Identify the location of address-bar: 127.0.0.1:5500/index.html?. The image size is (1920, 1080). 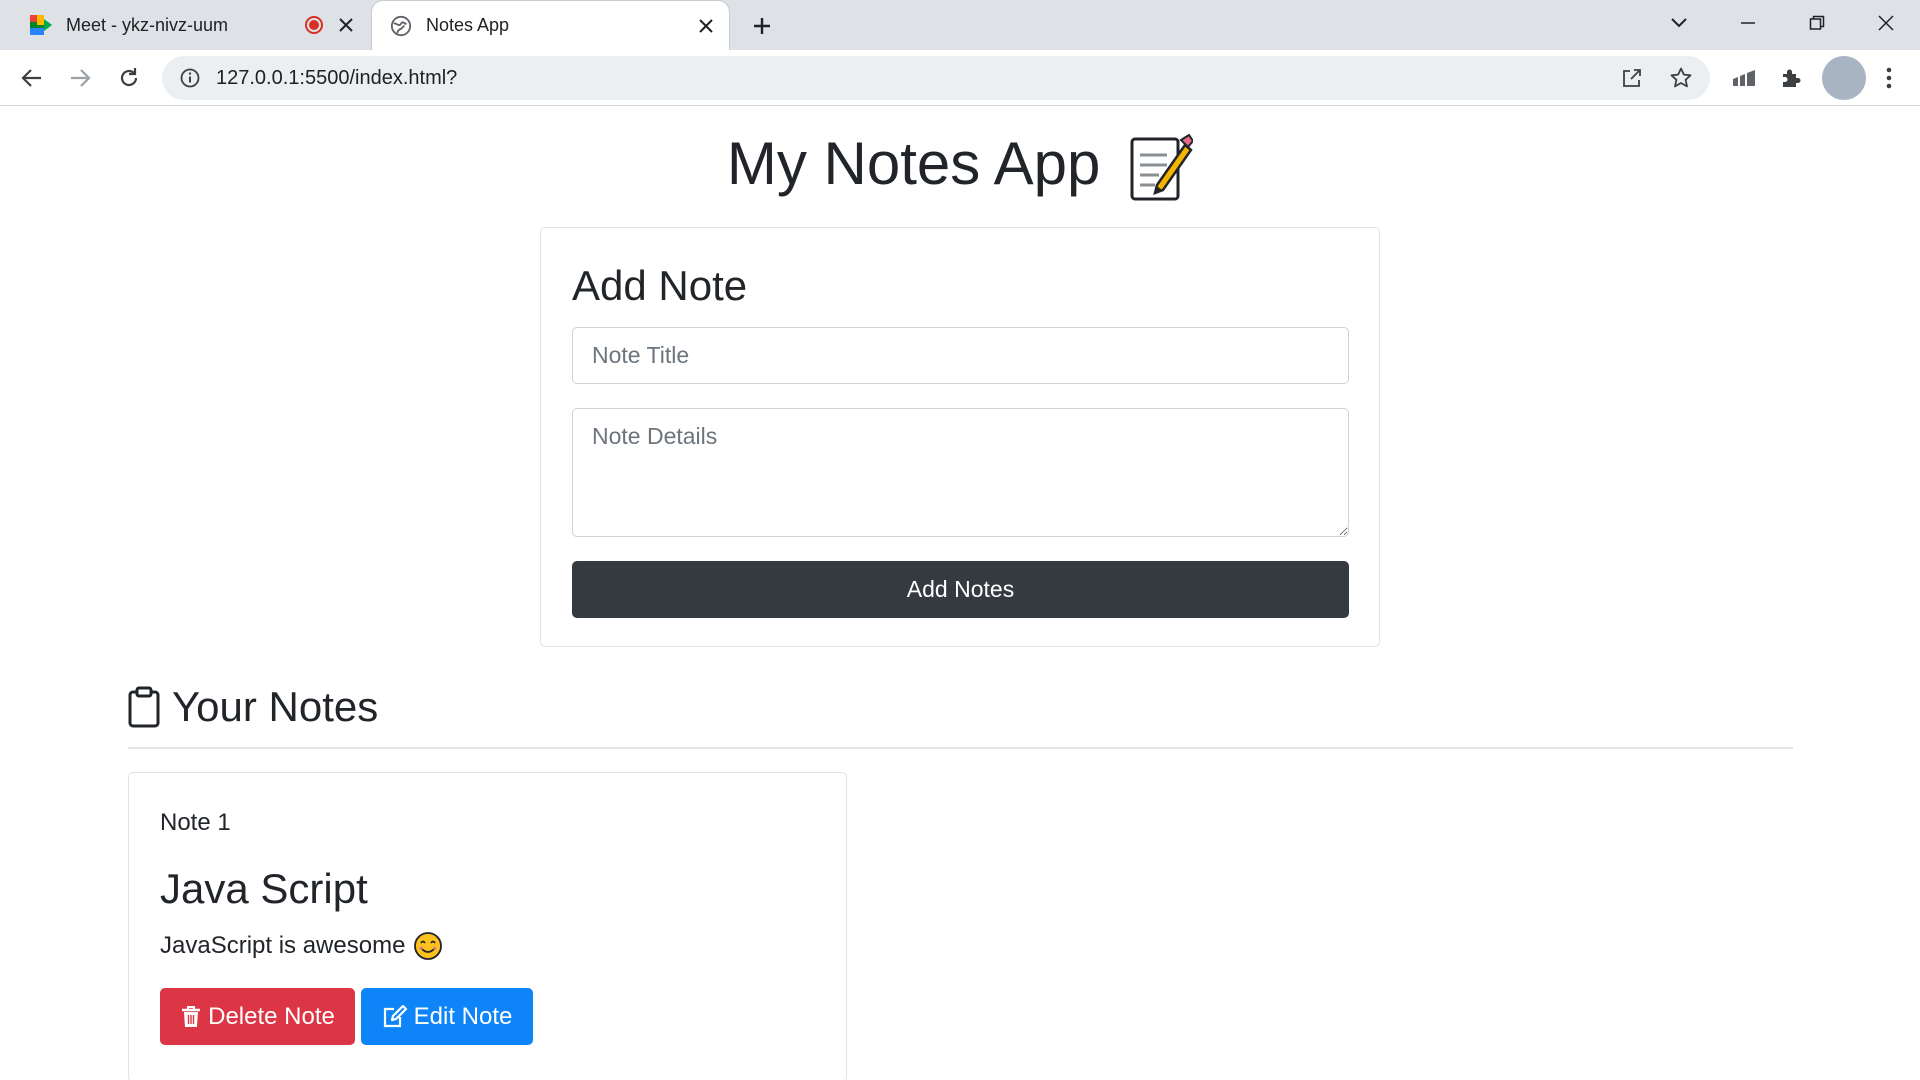
(936, 78).